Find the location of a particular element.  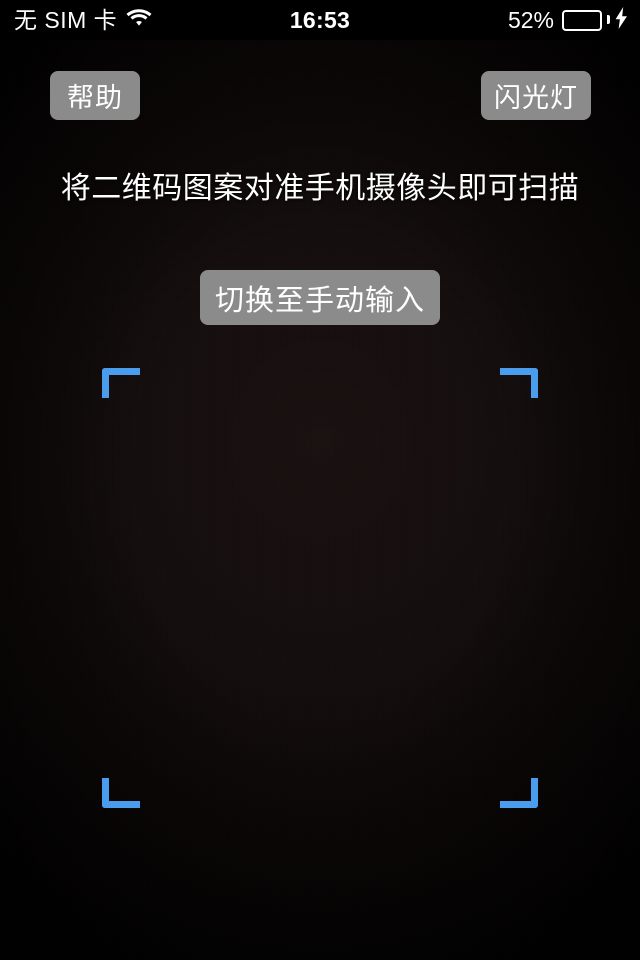

status-bar-left: 无 SIM 卡 is located at coordinates (83, 20).